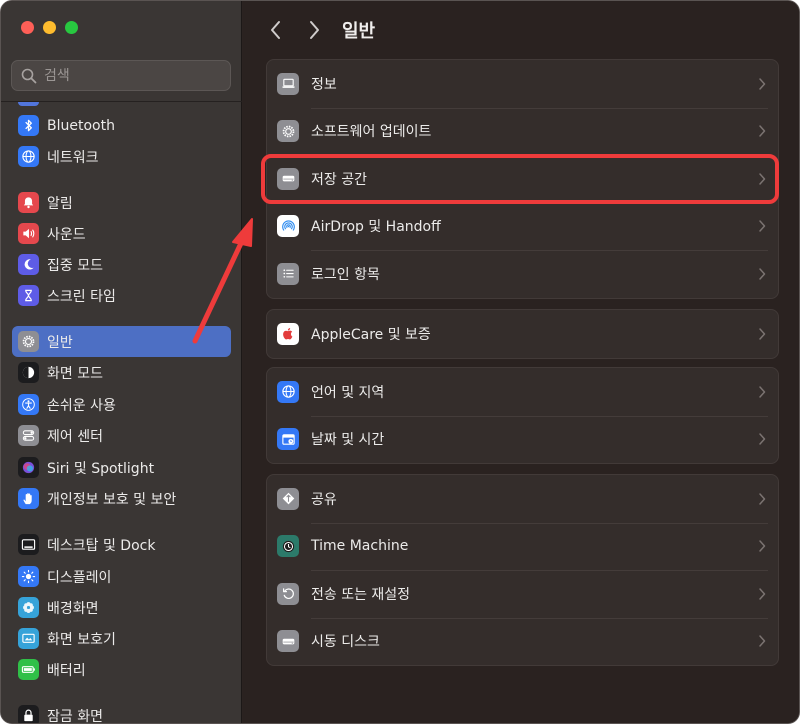 This screenshot has height=724, width=800. I want to click on forward-button, so click(314, 30).